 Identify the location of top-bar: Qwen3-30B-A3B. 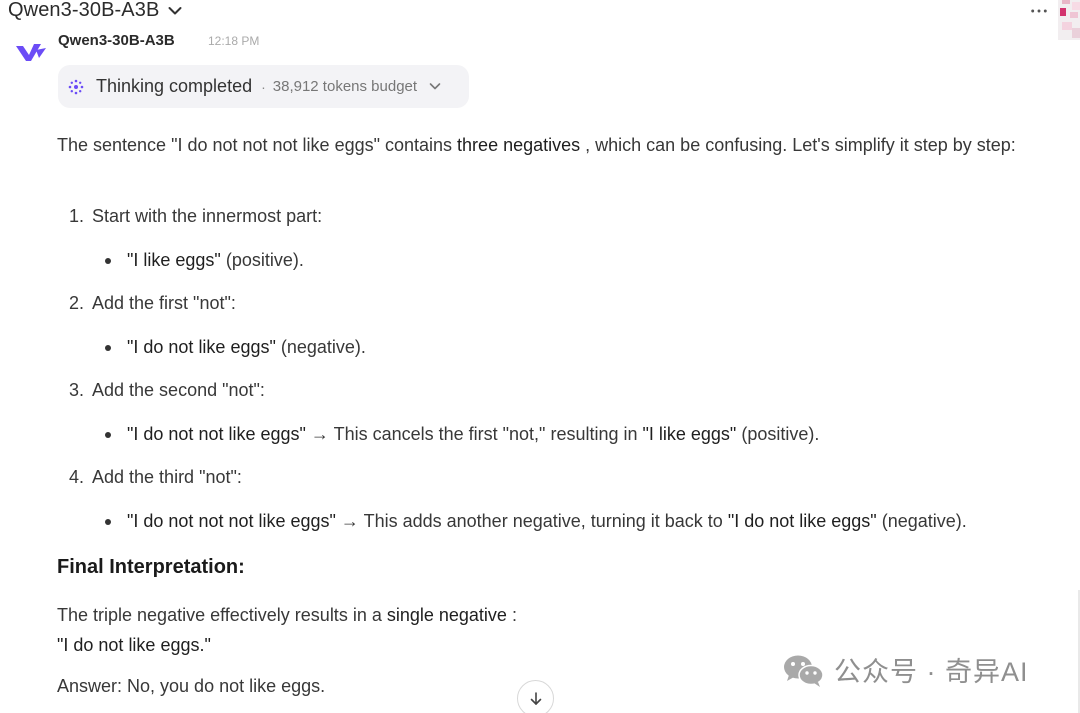
(540, 20).